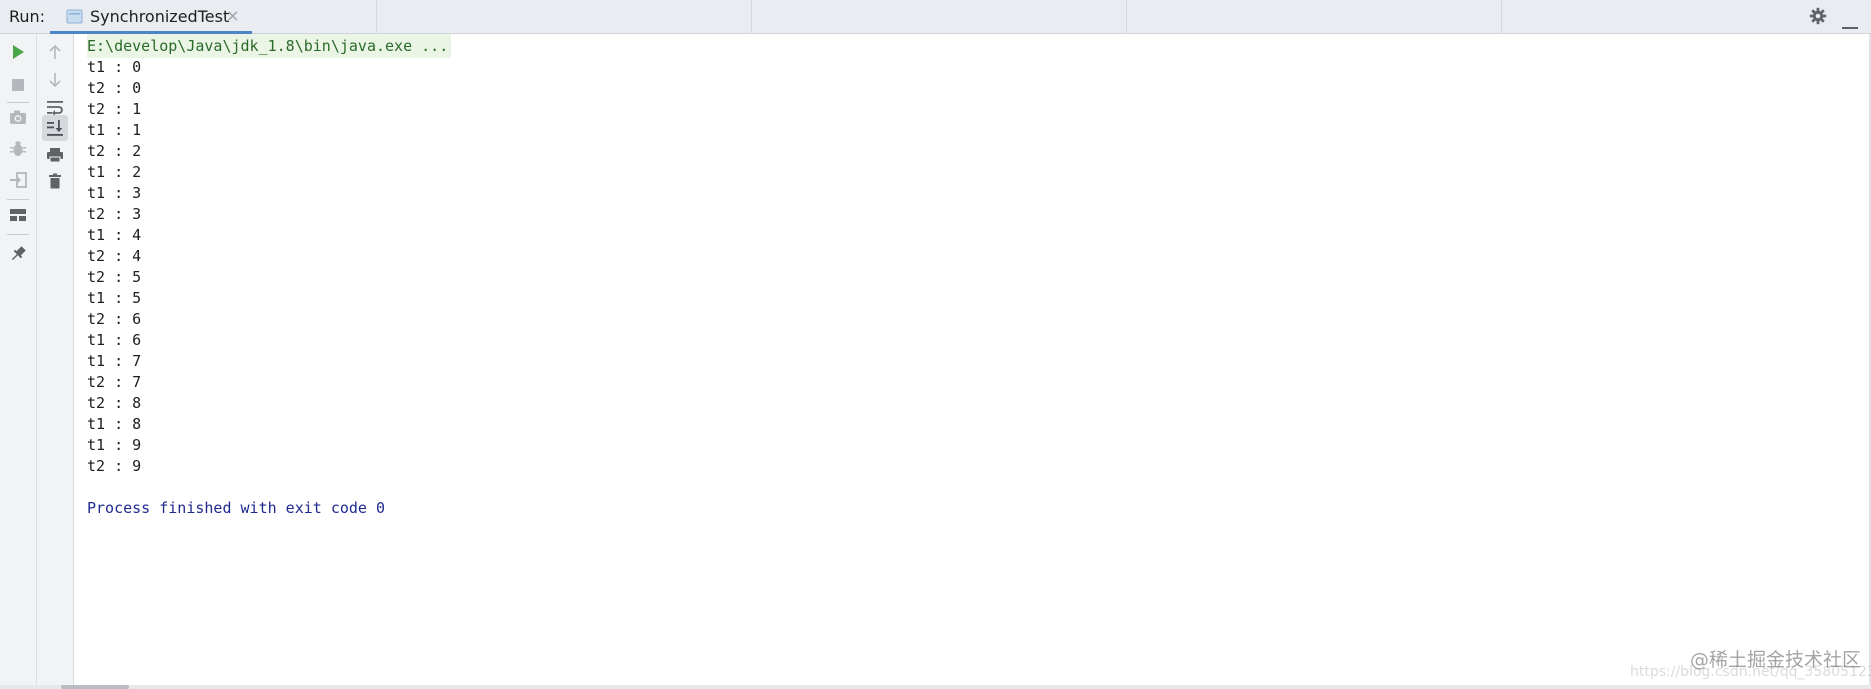 Image resolution: width=1871 pixels, height=689 pixels. Describe the element at coordinates (1818, 18) in the screenshot. I see `gear-icon` at that location.